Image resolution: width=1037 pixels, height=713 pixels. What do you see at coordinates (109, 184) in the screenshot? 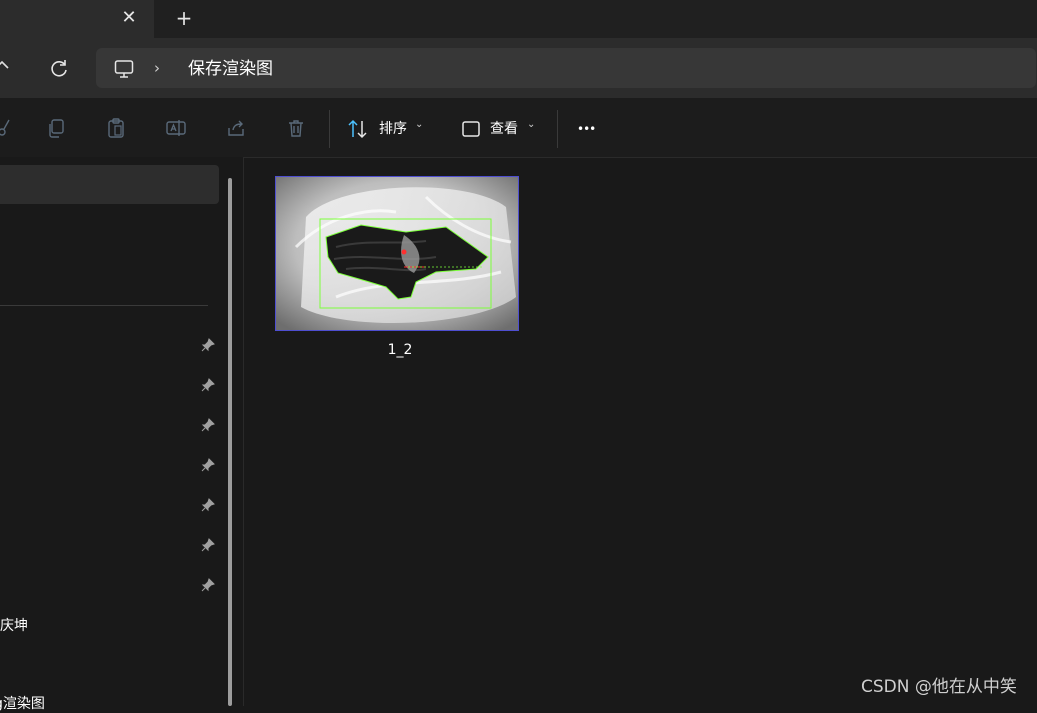
I see `nav-item-selected` at bounding box center [109, 184].